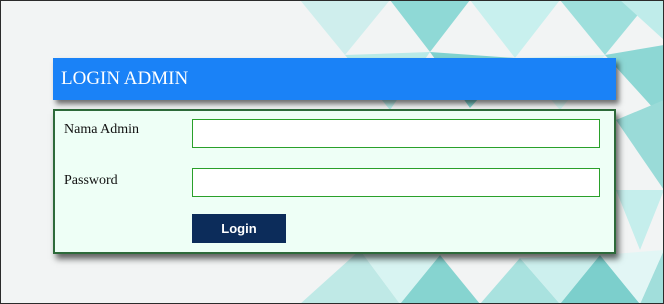  I want to click on password-label: Password, so click(91, 180).